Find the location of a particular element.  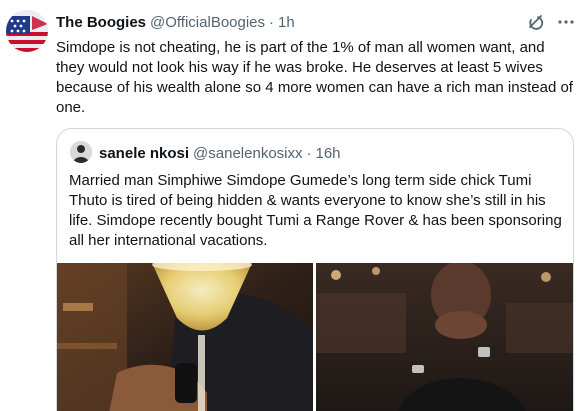

person-avatar-image is located at coordinates (81, 152).